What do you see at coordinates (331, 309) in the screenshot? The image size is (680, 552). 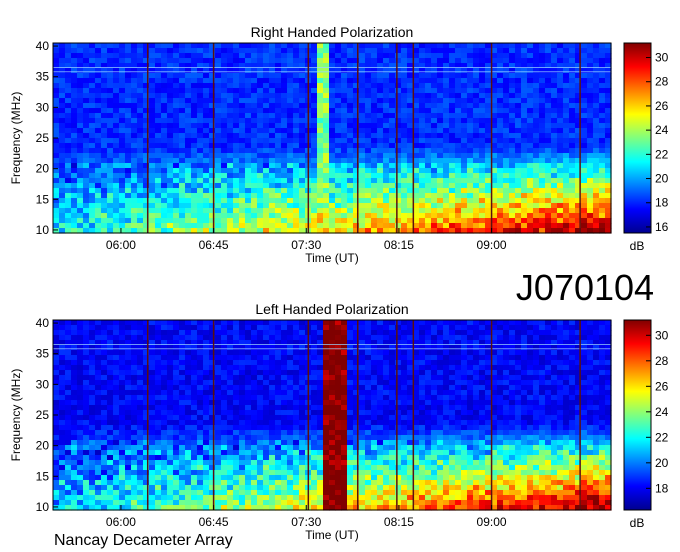 I see `chart-title: Left Handed Polarization` at bounding box center [331, 309].